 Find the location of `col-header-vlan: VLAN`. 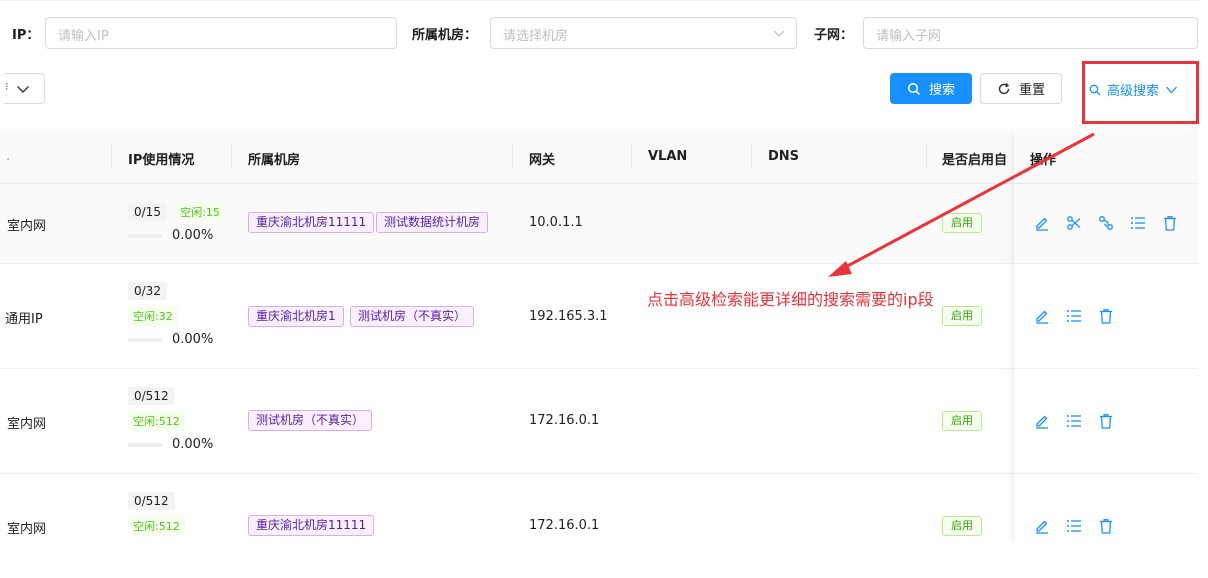

col-header-vlan: VLAN is located at coordinates (668, 156).